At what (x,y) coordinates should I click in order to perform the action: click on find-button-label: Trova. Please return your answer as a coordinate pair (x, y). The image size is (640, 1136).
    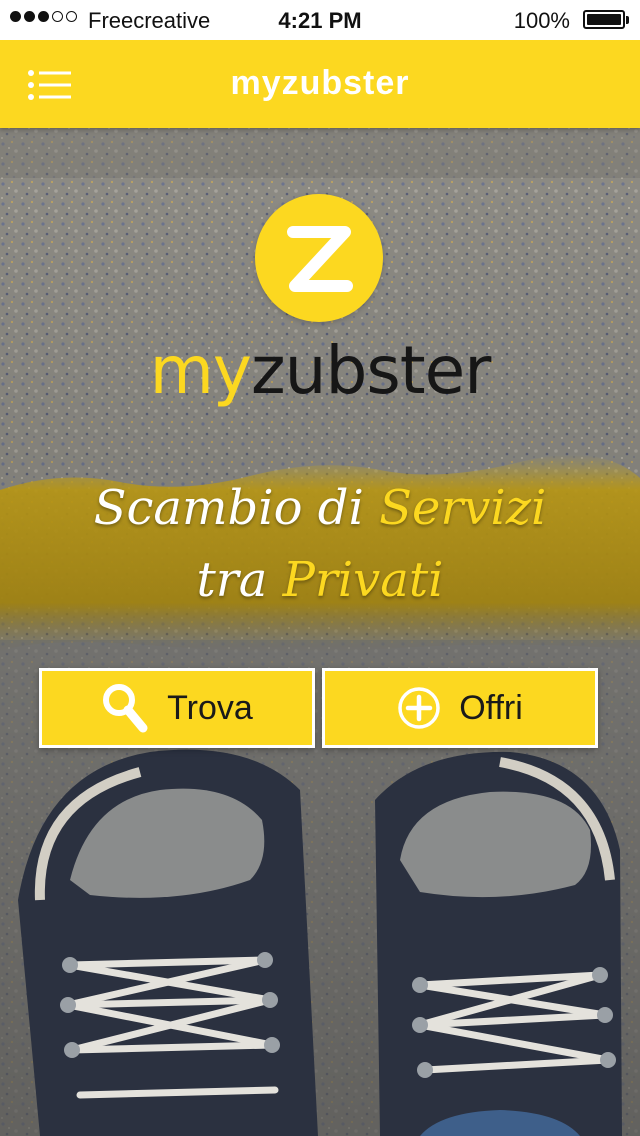
    Looking at the image, I should click on (210, 707).